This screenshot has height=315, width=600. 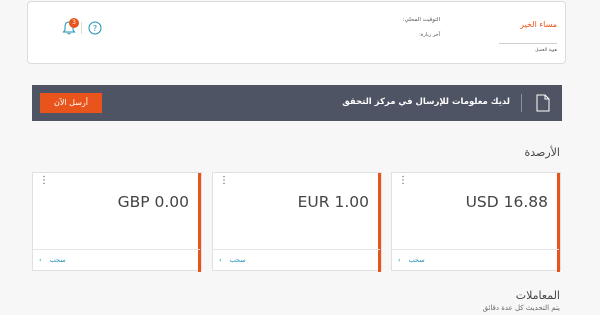 I want to click on last-visit-label: آخر زيارة:, so click(x=429, y=35).